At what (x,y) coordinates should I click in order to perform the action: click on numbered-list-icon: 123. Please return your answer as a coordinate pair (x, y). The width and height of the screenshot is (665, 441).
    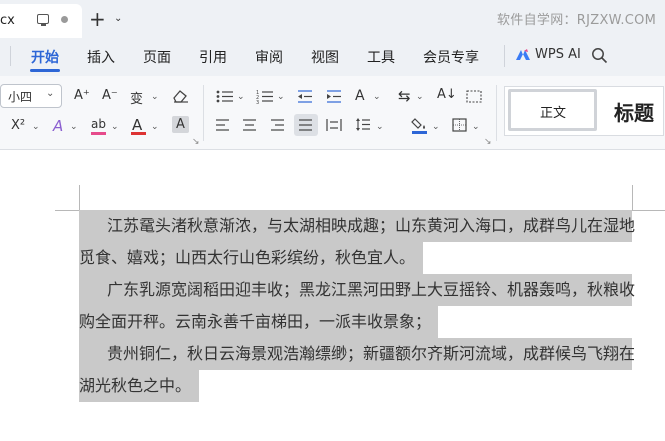
    Looking at the image, I should click on (265, 96).